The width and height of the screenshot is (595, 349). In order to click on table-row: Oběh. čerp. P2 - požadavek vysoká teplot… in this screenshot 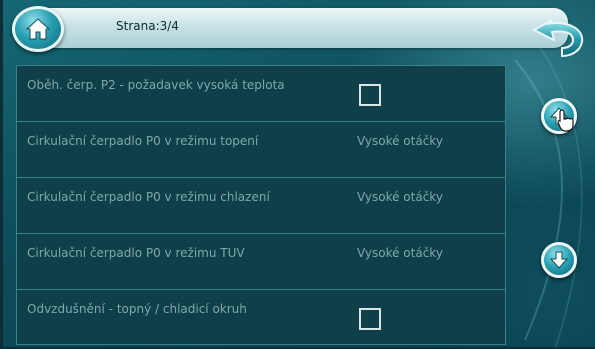, I will do `click(261, 94)`.